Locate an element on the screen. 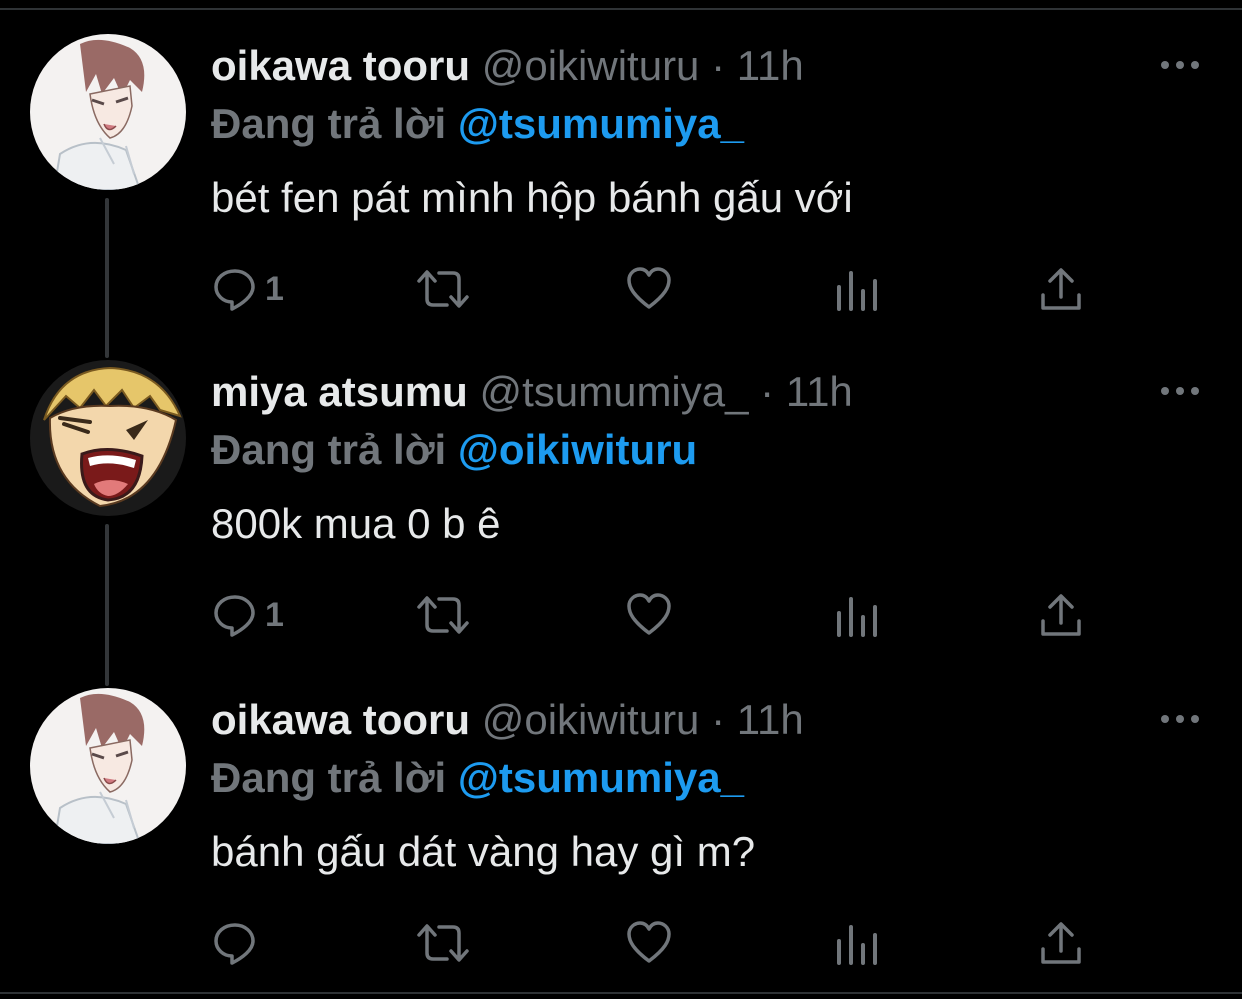  bottom-divider is located at coordinates (621, 995).